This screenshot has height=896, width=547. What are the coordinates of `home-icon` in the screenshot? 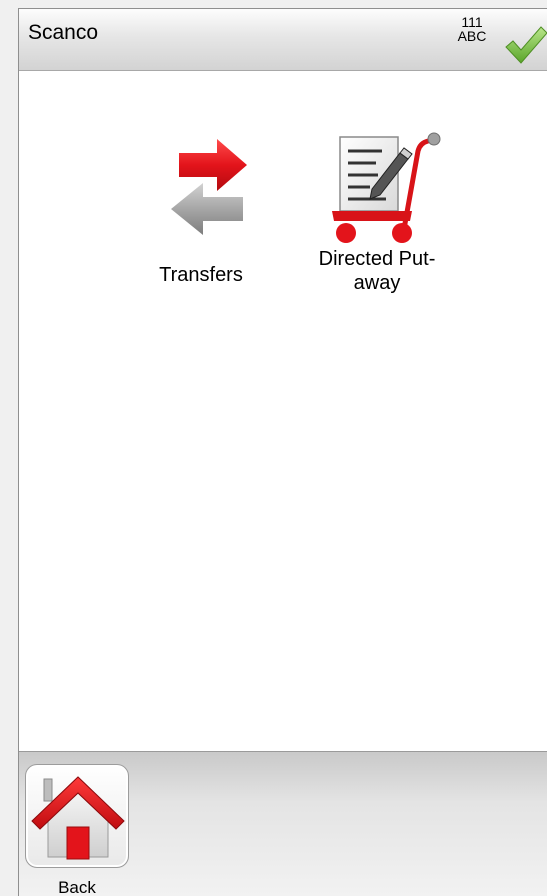 It's located at (78, 818).